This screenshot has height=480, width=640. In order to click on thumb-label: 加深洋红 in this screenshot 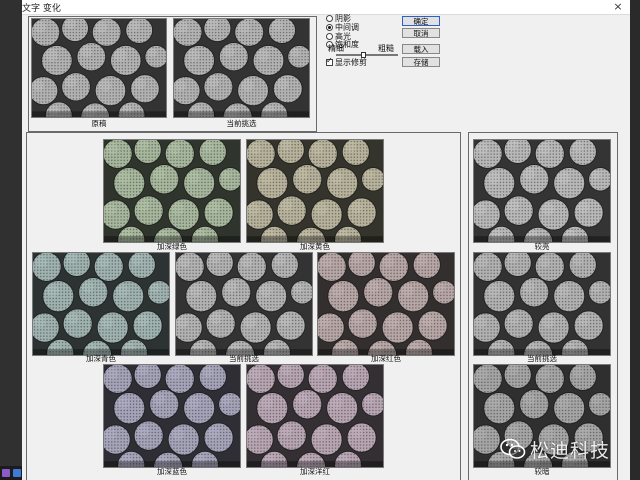, I will do `click(315, 471)`.